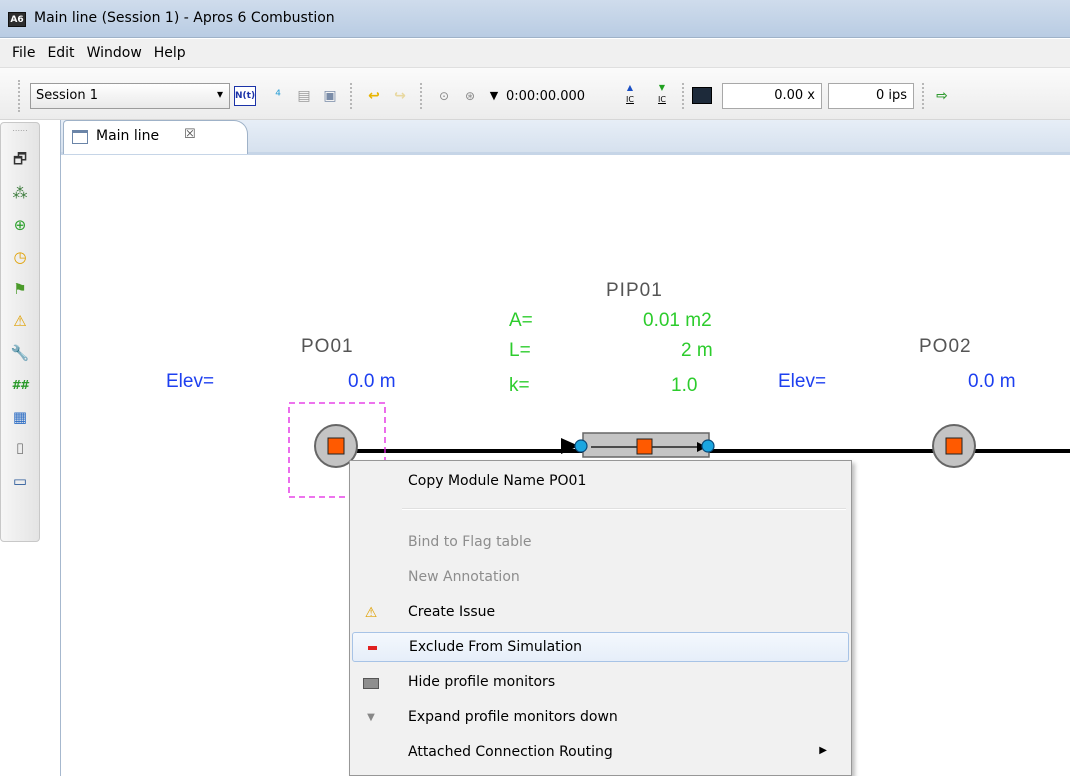 The image size is (1070, 776). What do you see at coordinates (20, 225) in the screenshot?
I see `add-connection-icon: ⊕` at bounding box center [20, 225].